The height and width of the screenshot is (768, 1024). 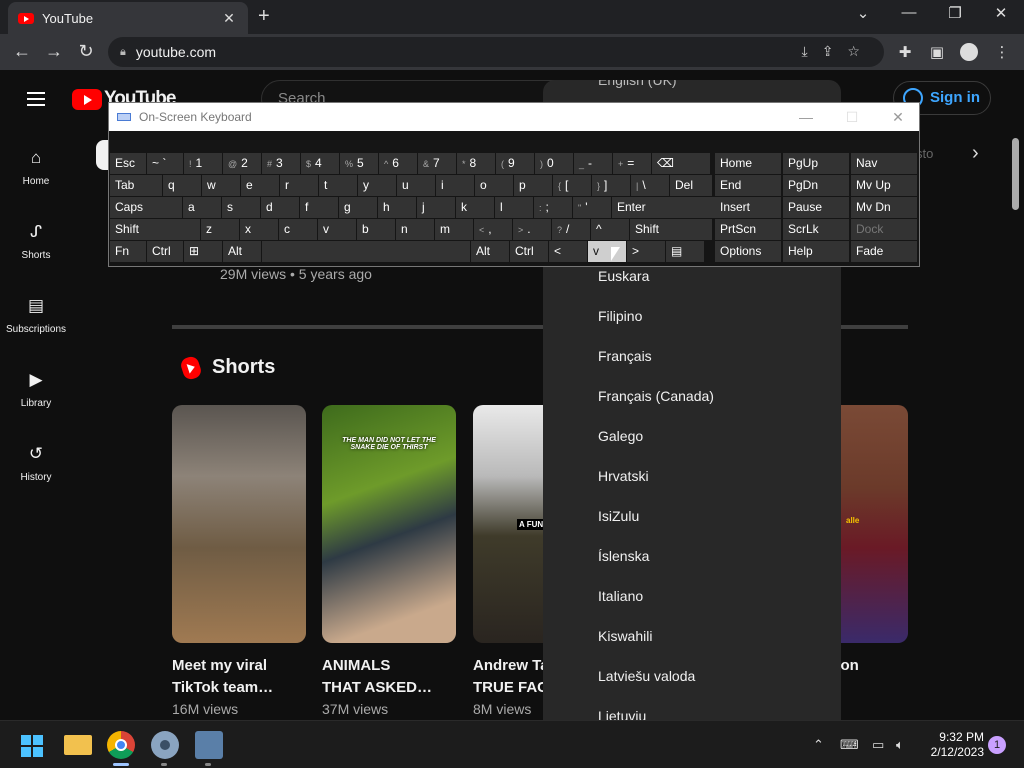 I want to click on osk-key: ~ `, so click(x=165, y=163).